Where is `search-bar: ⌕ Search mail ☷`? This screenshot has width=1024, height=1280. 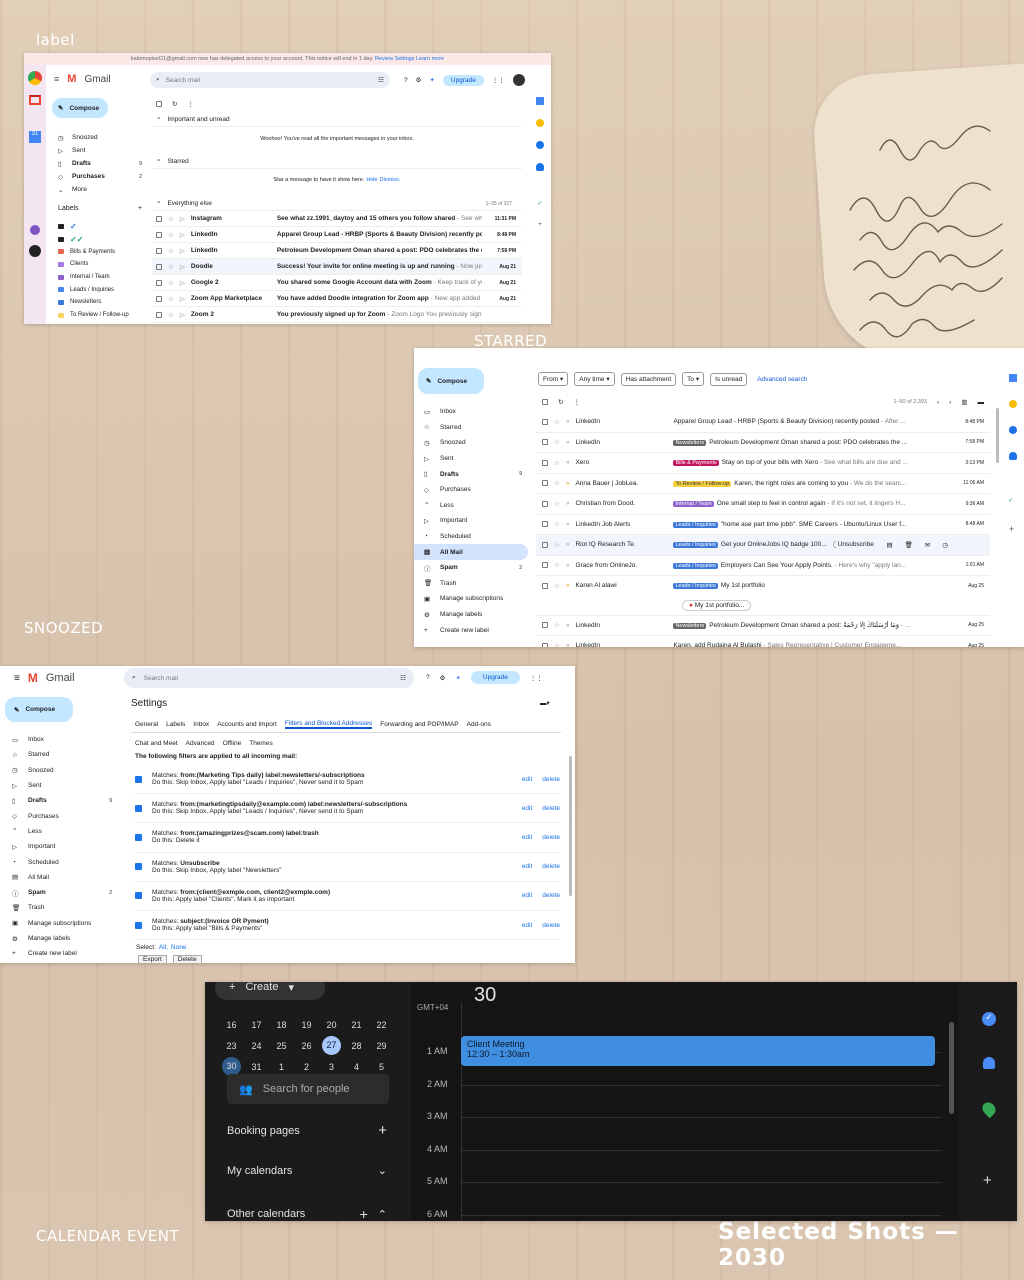 search-bar: ⌕ Search mail ☷ is located at coordinates (270, 80).